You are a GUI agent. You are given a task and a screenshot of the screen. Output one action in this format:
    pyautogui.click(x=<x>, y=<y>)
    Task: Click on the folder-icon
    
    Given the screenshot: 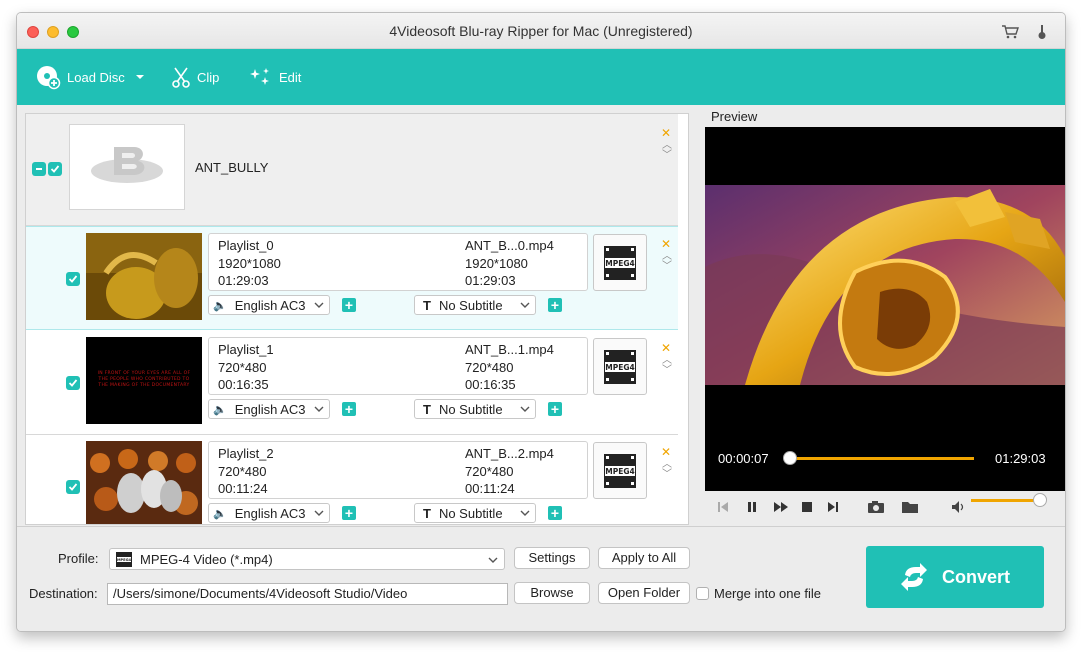 What is the action you would take?
    pyautogui.click(x=910, y=507)
    